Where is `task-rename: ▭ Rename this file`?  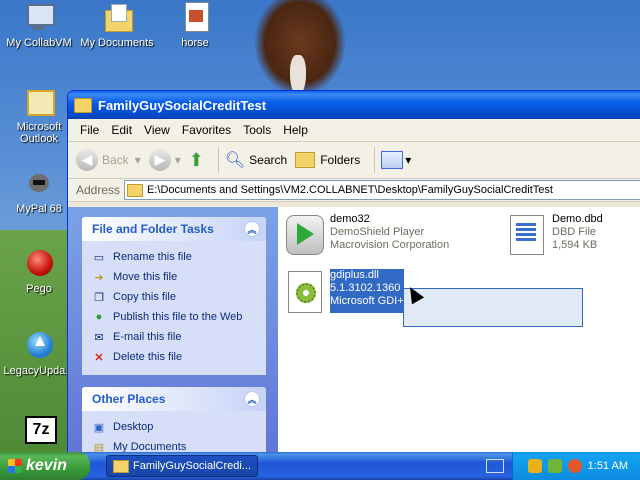
task-rename: ▭ Rename this file is located at coordinates (175, 257).